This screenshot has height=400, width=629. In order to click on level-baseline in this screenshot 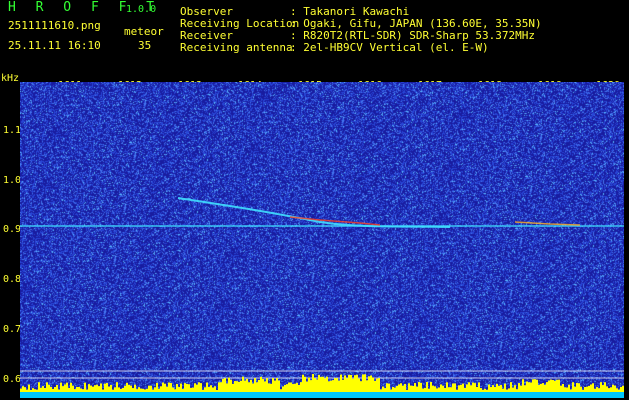, I will do `click(322, 395)`.